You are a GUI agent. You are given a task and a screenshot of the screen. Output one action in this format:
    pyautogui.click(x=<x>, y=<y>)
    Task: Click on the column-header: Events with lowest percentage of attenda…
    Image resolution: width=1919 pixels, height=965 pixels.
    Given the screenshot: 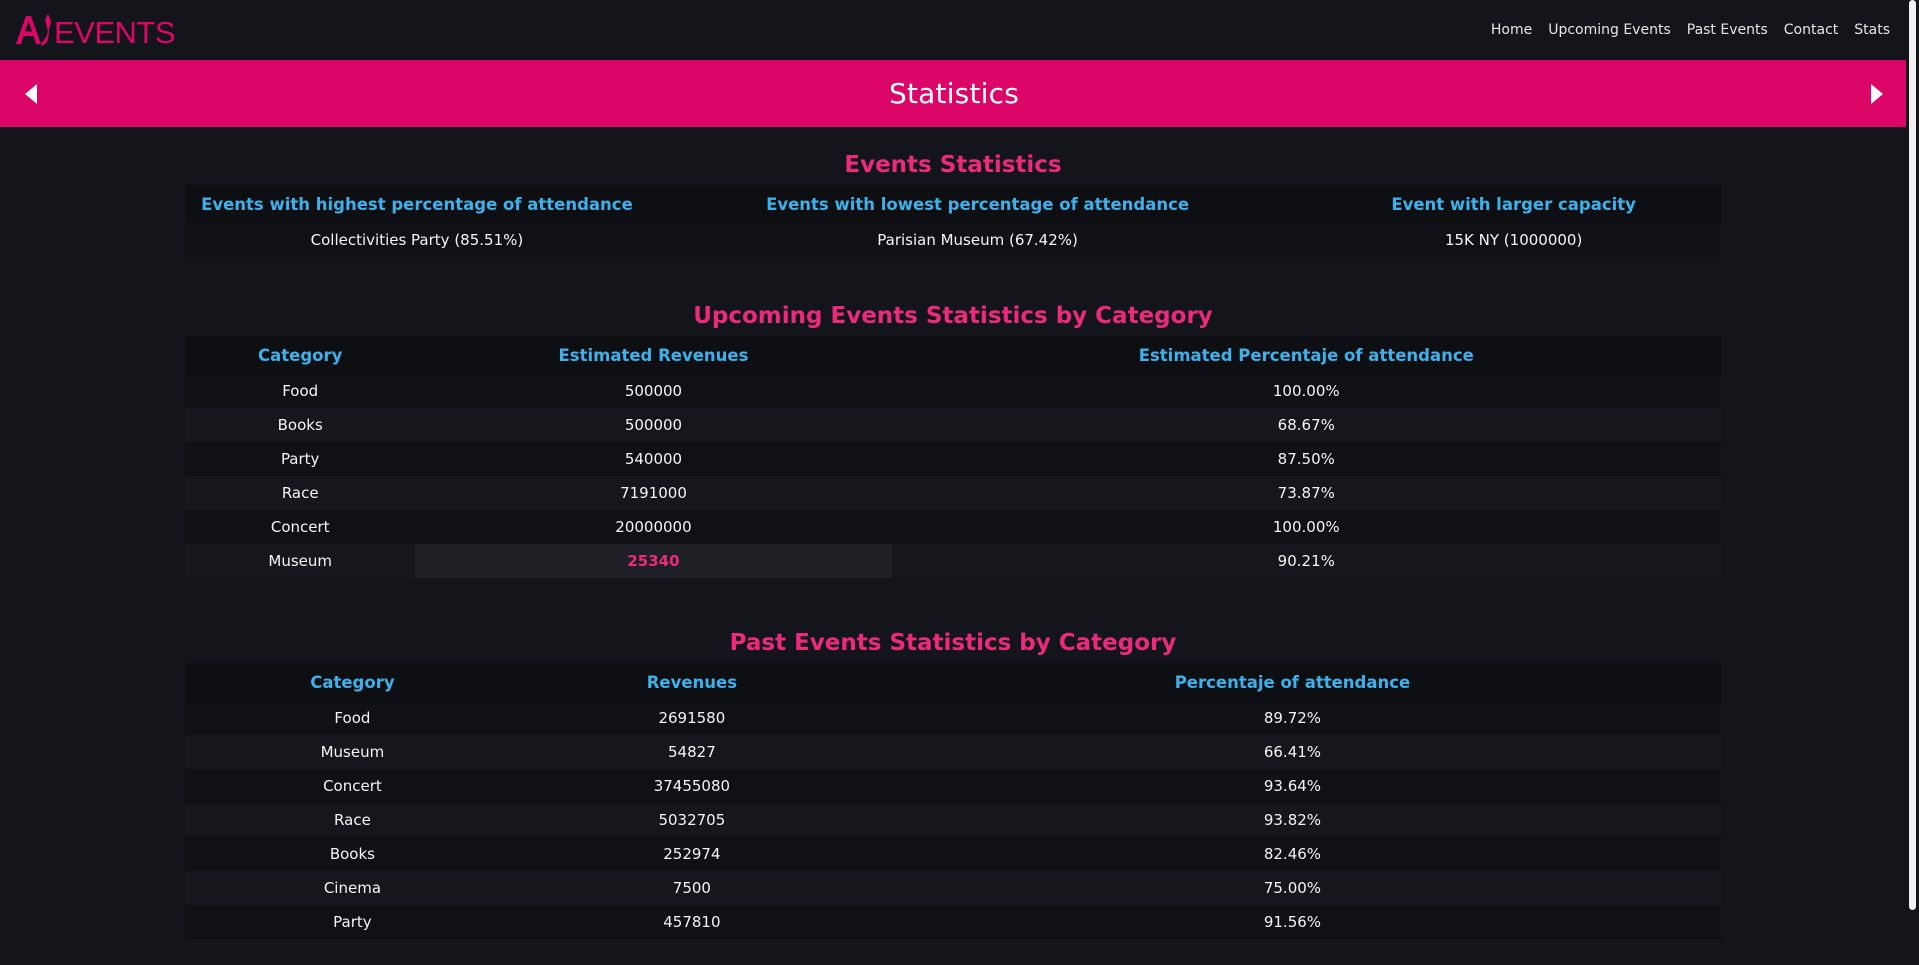 What is the action you would take?
    pyautogui.click(x=977, y=204)
    